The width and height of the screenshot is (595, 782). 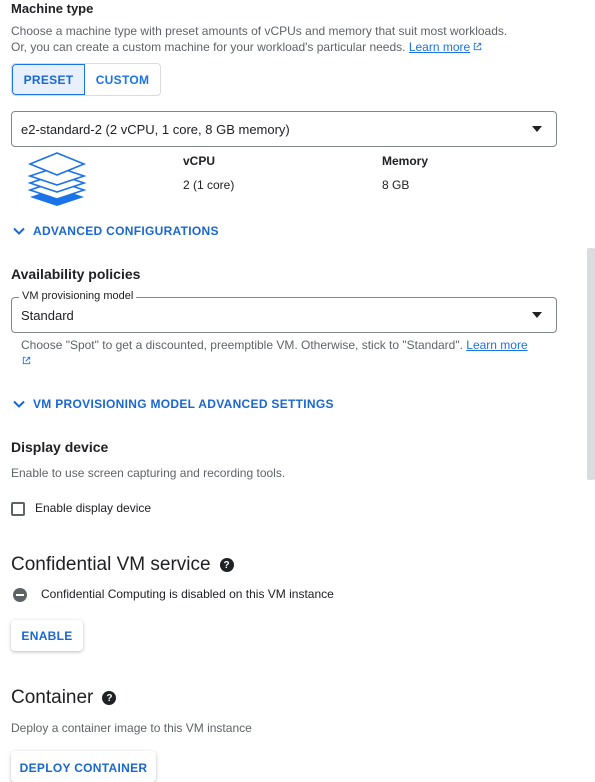 I want to click on machine-type-title: Machine type, so click(x=52, y=8).